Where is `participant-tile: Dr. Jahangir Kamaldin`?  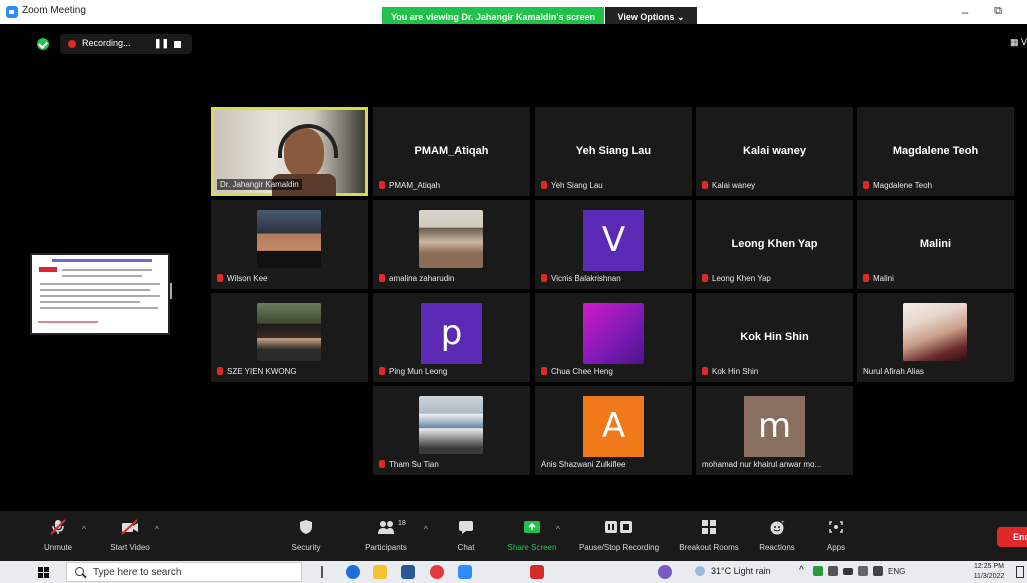
participant-tile: Dr. Jahangir Kamaldin is located at coordinates (289, 151).